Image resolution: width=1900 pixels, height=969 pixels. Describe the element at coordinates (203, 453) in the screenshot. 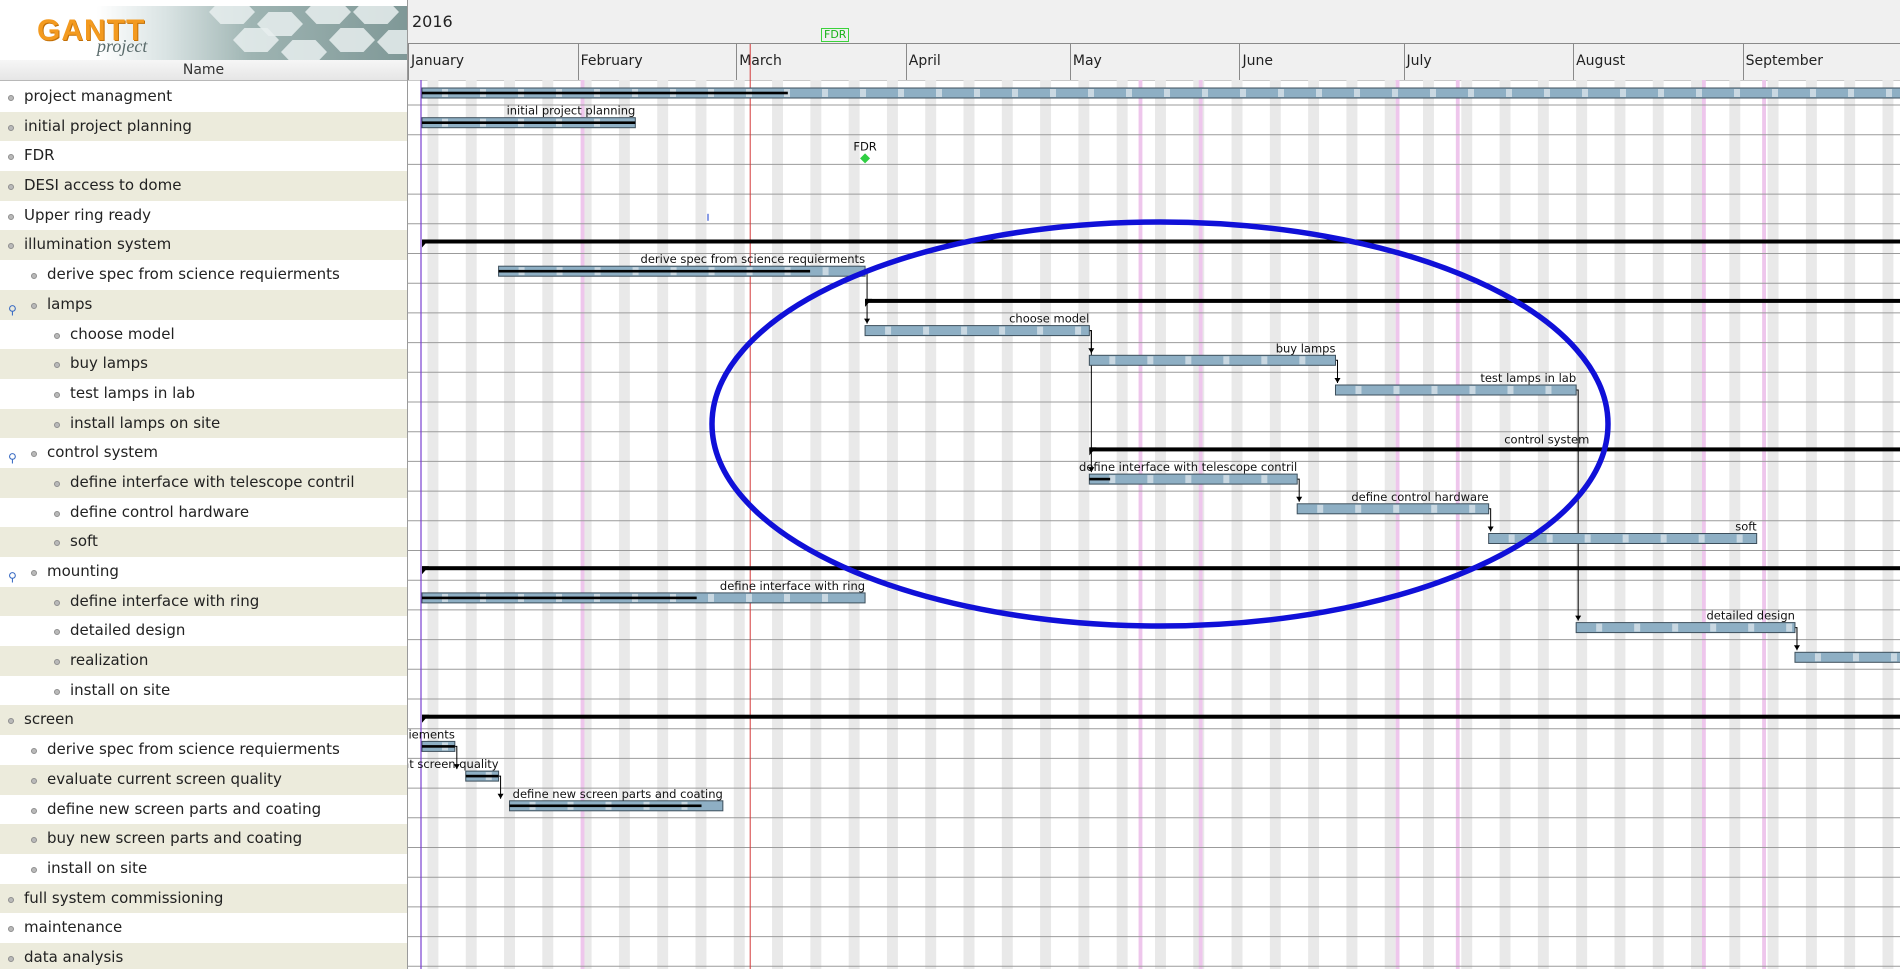

I see `task-row: ⚲ control system` at that location.